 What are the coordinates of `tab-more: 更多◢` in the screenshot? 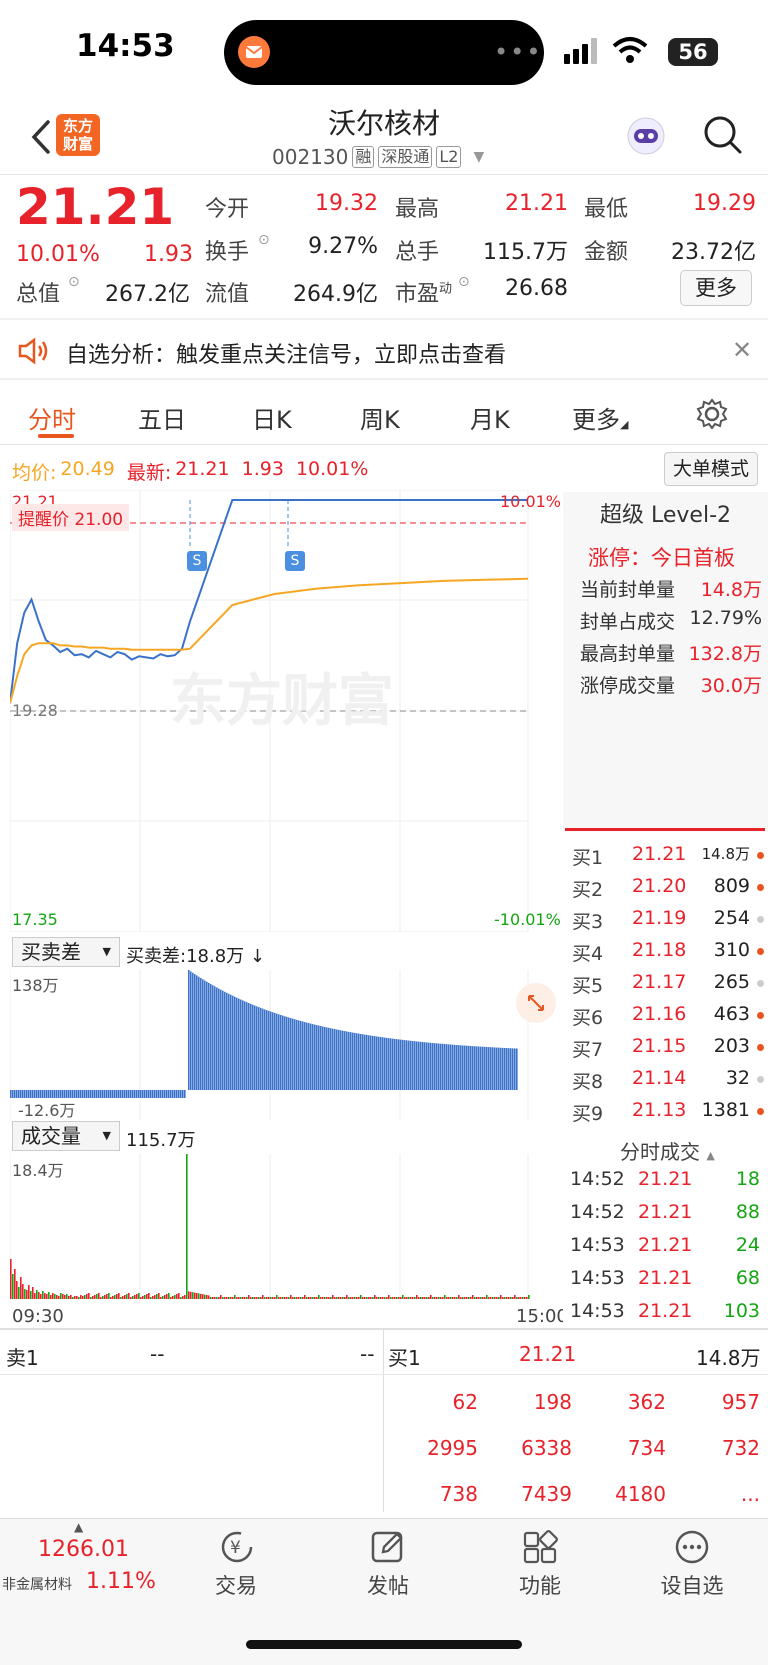 It's located at (600, 417).